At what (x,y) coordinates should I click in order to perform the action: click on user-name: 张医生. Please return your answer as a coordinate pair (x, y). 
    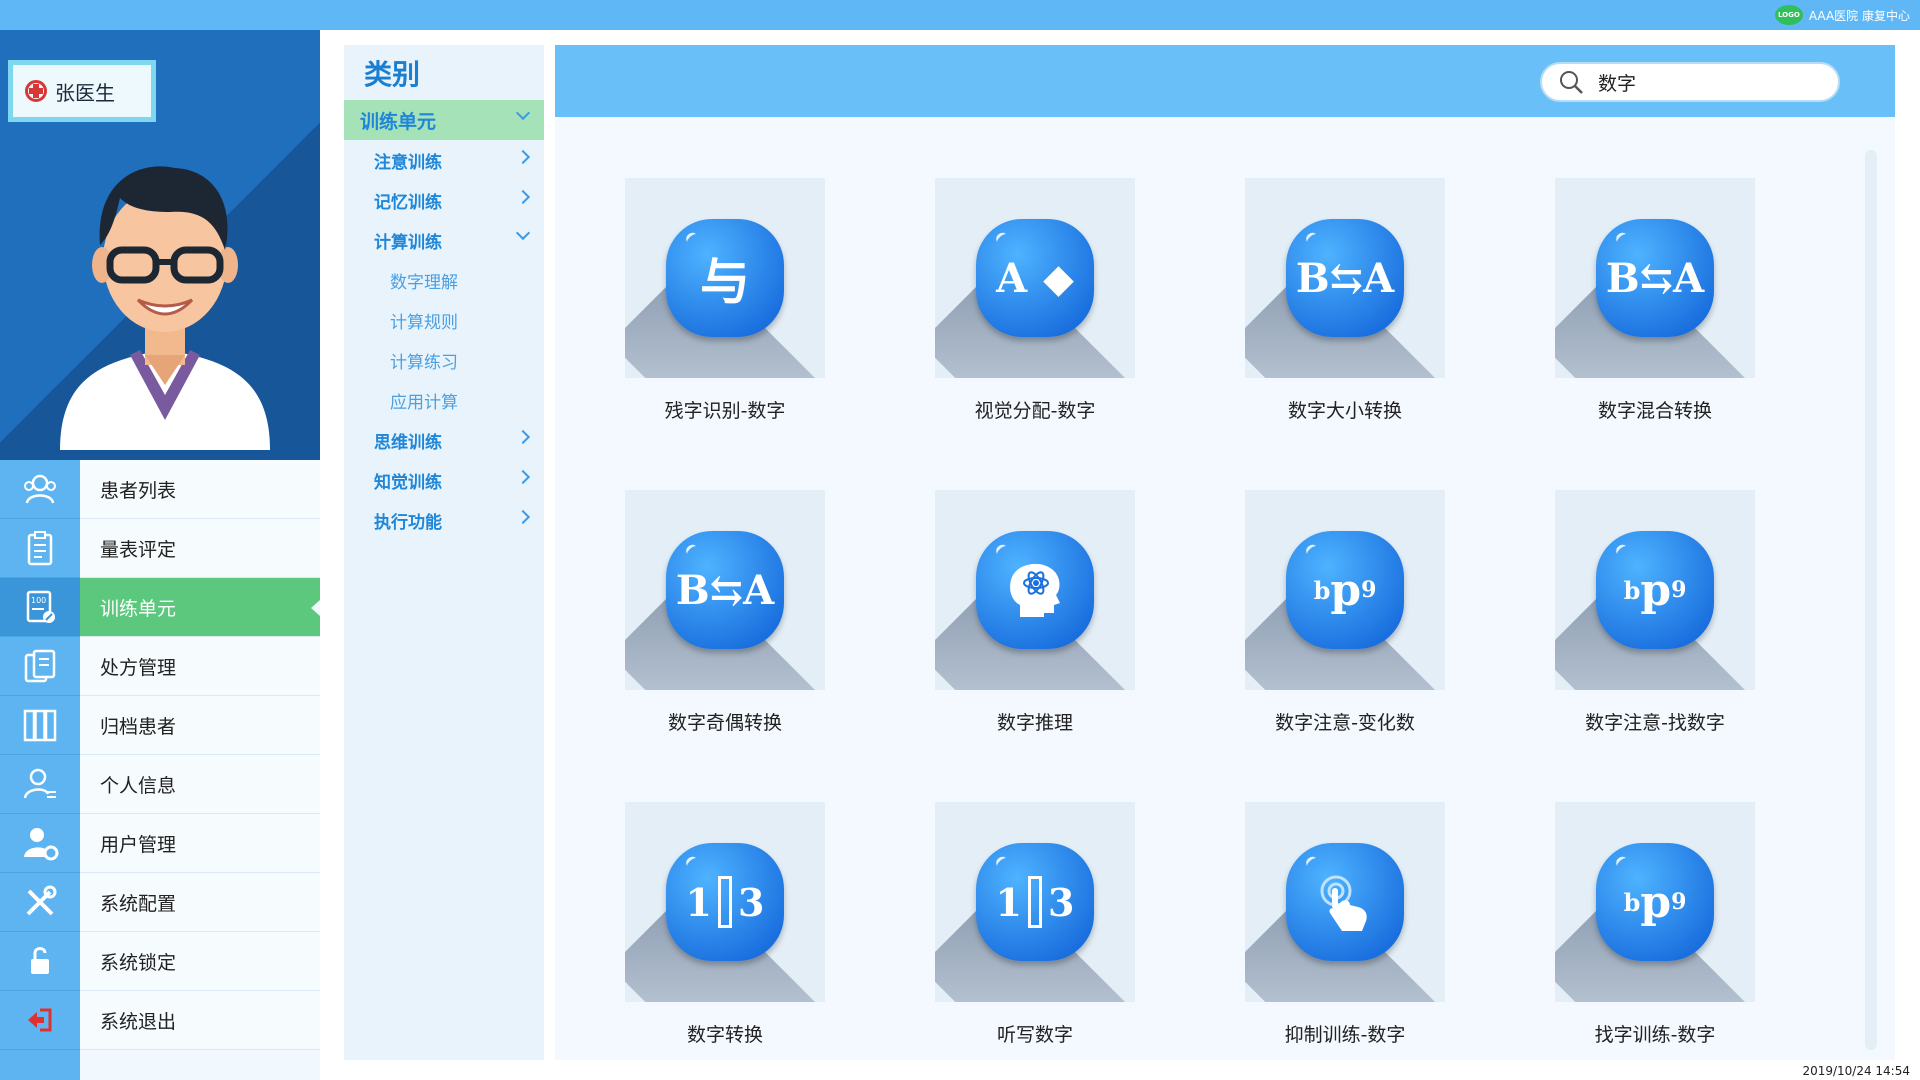
    Looking at the image, I should click on (85, 92).